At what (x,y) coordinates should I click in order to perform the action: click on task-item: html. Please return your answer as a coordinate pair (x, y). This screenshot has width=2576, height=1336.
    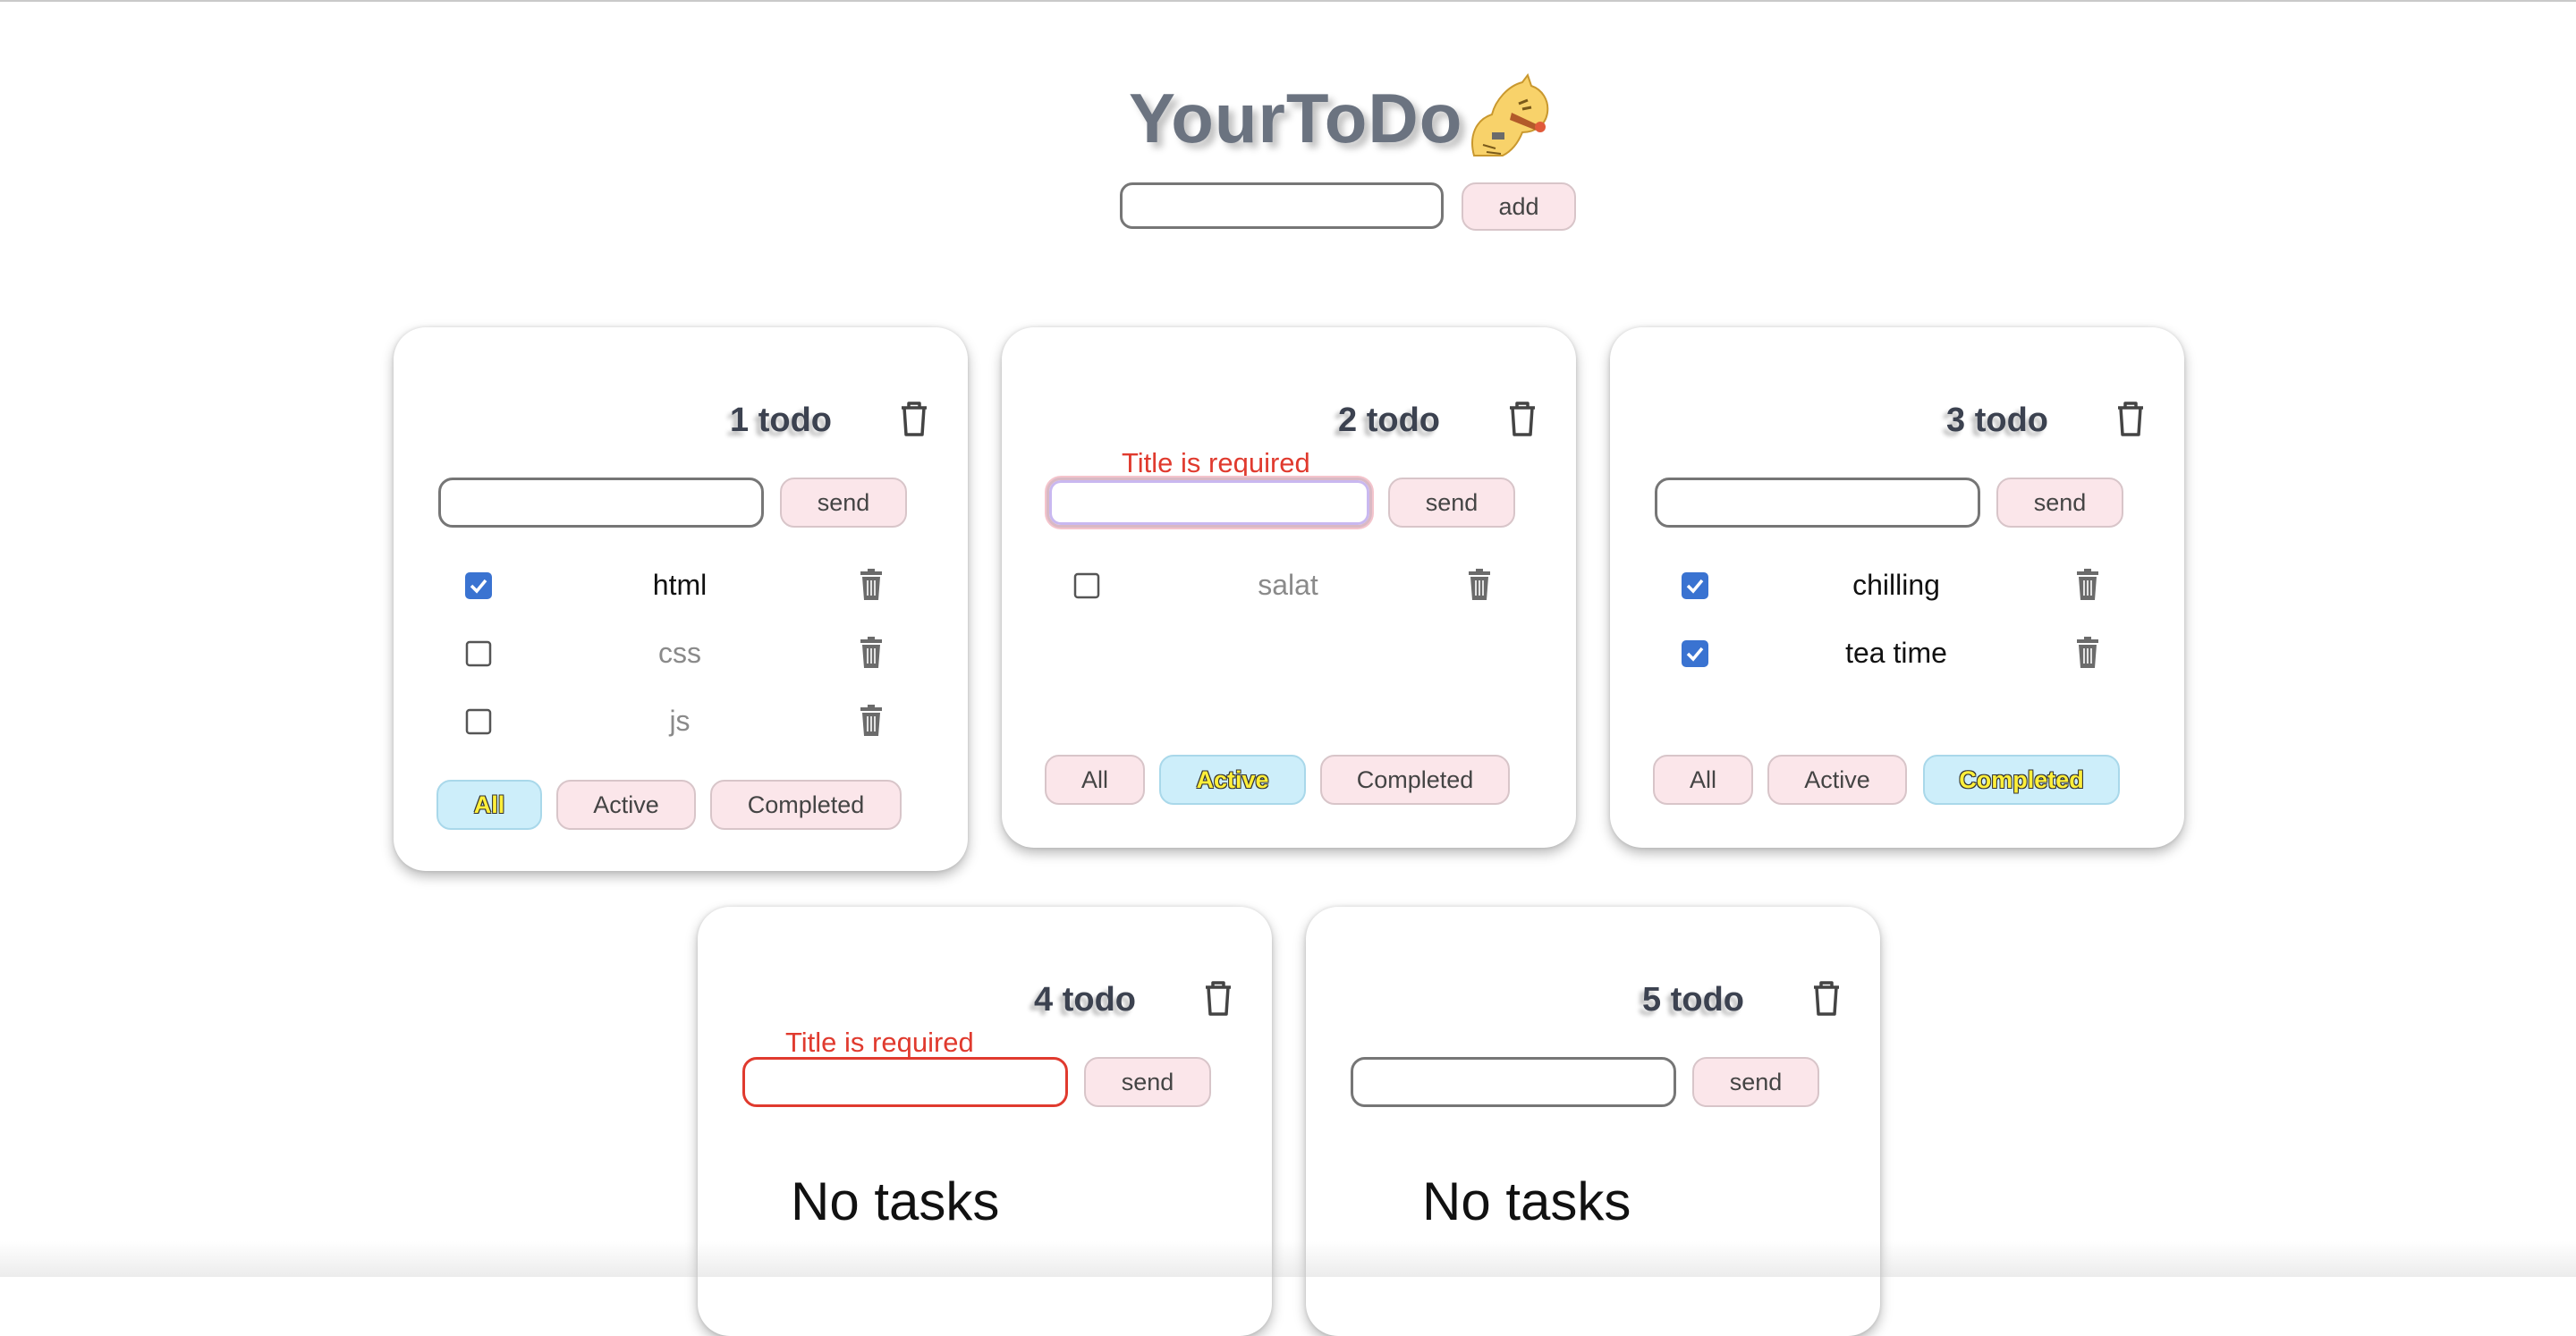
    Looking at the image, I should click on (679, 585).